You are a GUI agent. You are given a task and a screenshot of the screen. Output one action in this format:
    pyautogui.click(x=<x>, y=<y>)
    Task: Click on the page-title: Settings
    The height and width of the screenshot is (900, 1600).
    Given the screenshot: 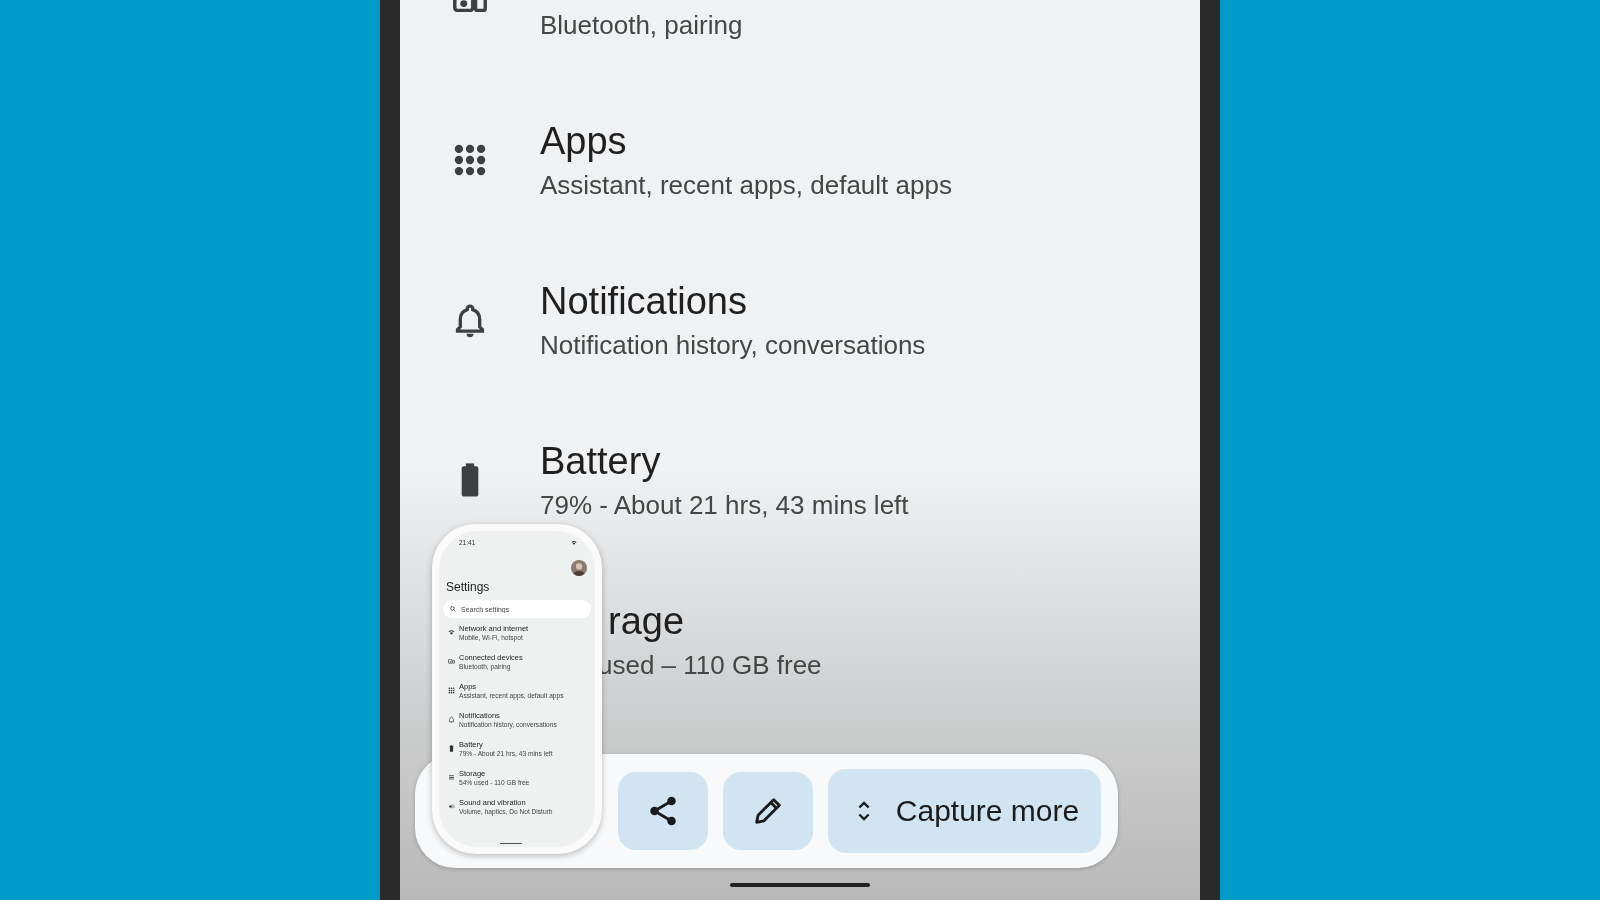 What is the action you would take?
    pyautogui.click(x=468, y=587)
    